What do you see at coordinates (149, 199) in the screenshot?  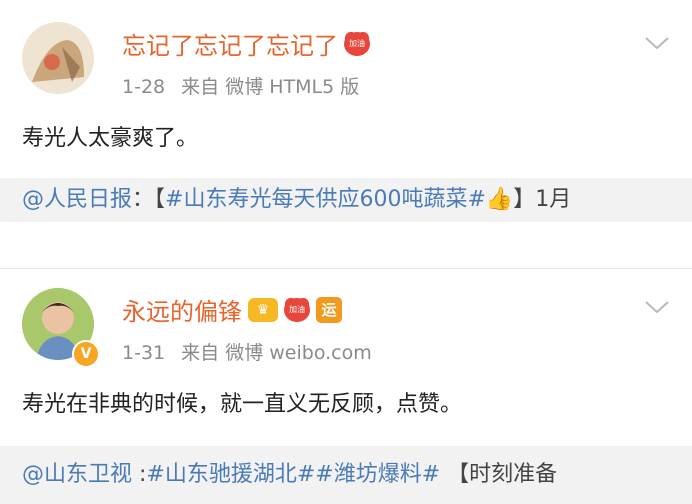 I see `repost-sep: ：【` at bounding box center [149, 199].